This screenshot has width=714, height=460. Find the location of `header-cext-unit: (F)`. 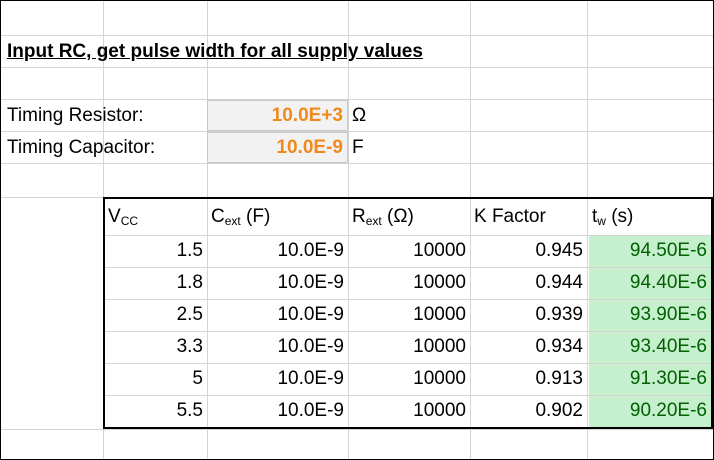

header-cext-unit: (F) is located at coordinates (255, 216).